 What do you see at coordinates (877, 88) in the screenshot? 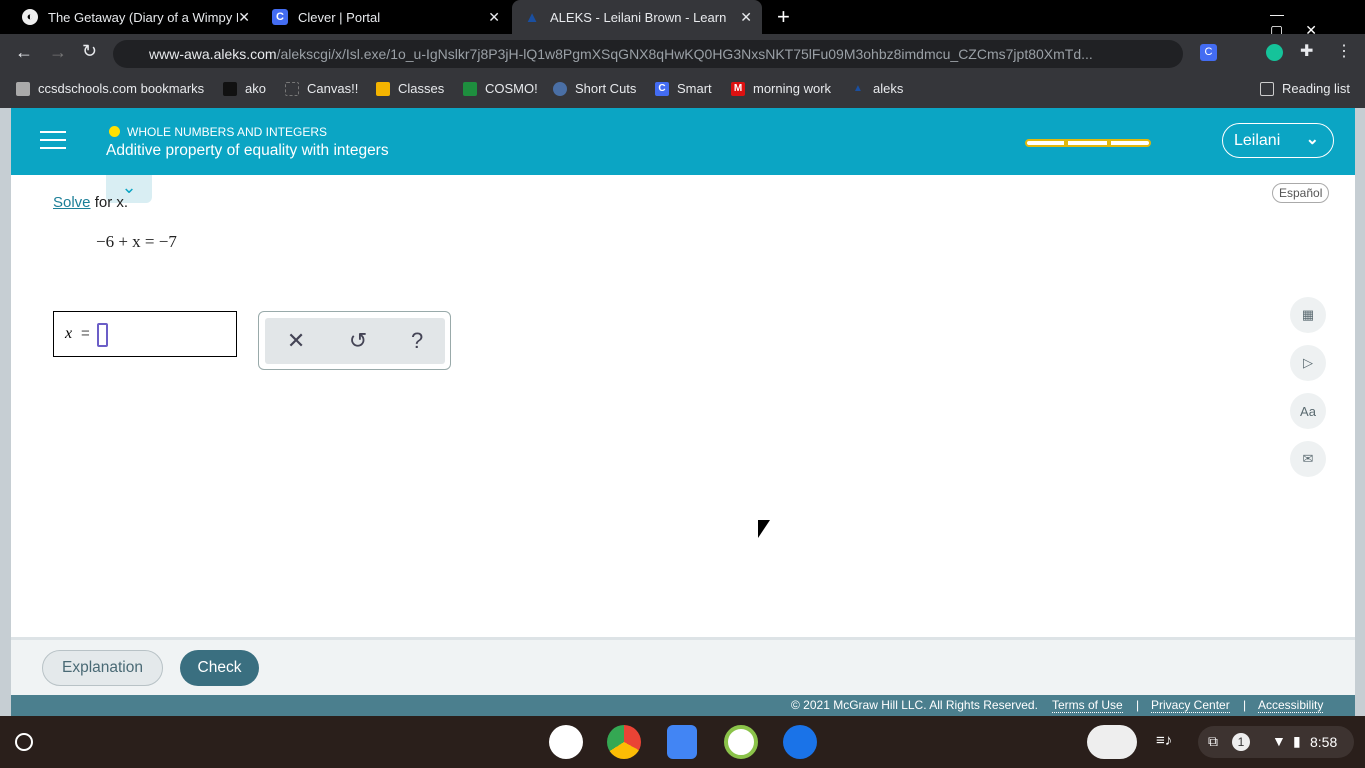
I see `bookmark: ▲ aleks` at bounding box center [877, 88].